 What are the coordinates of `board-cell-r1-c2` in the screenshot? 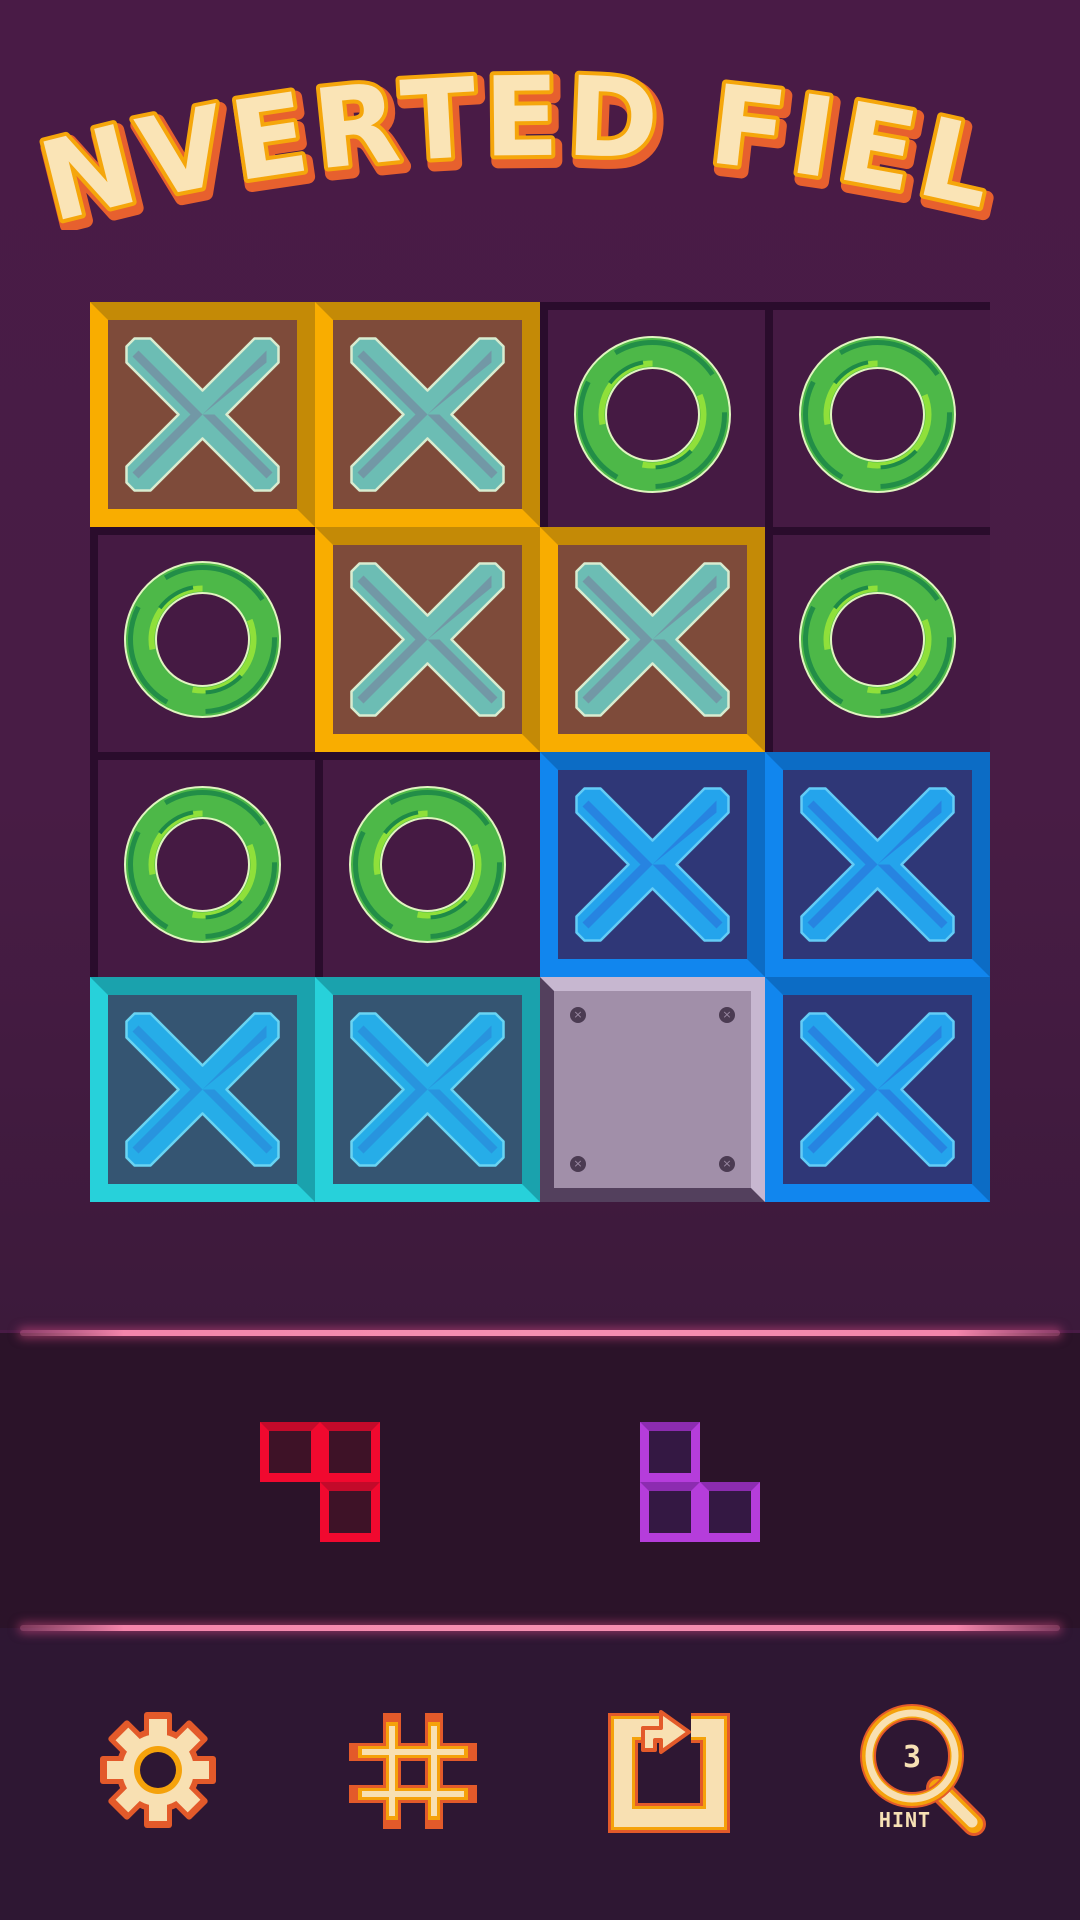 It's located at (427, 414).